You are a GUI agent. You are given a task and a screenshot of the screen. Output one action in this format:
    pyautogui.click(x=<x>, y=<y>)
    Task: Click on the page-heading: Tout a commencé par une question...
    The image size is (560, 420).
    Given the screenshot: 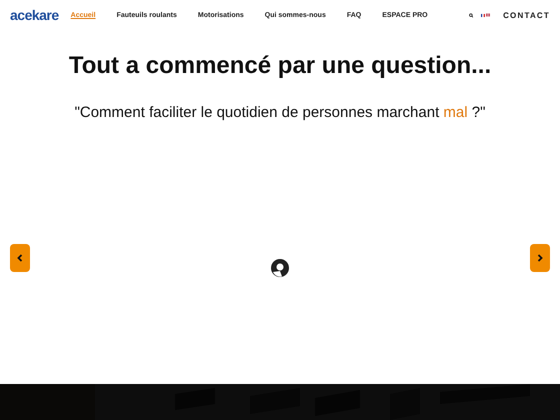 What is the action you would take?
    pyautogui.click(x=280, y=66)
    